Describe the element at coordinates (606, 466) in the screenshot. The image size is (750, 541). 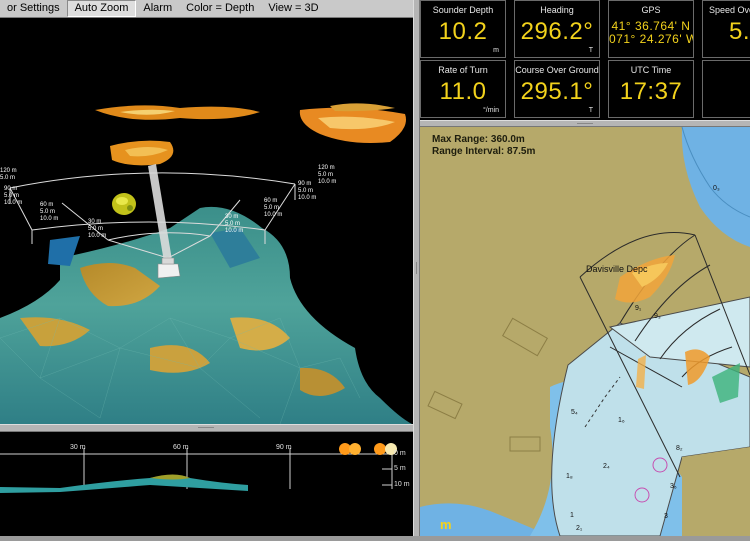
I see `depth-sounding: 2₄` at that location.